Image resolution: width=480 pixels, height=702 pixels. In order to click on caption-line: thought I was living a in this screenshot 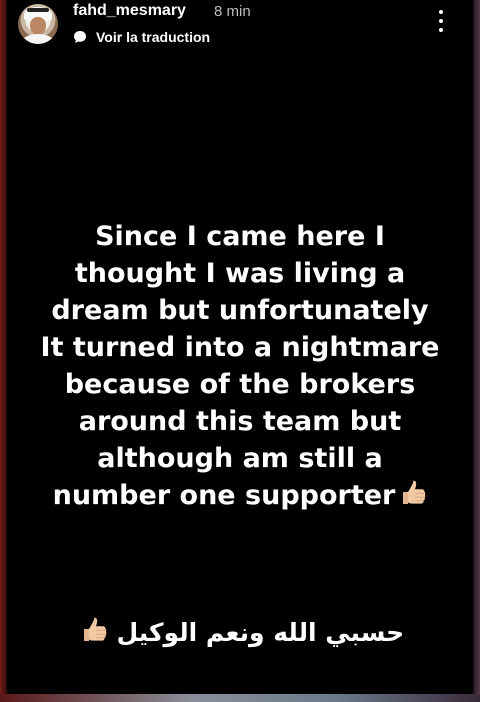, I will do `click(240, 273)`.